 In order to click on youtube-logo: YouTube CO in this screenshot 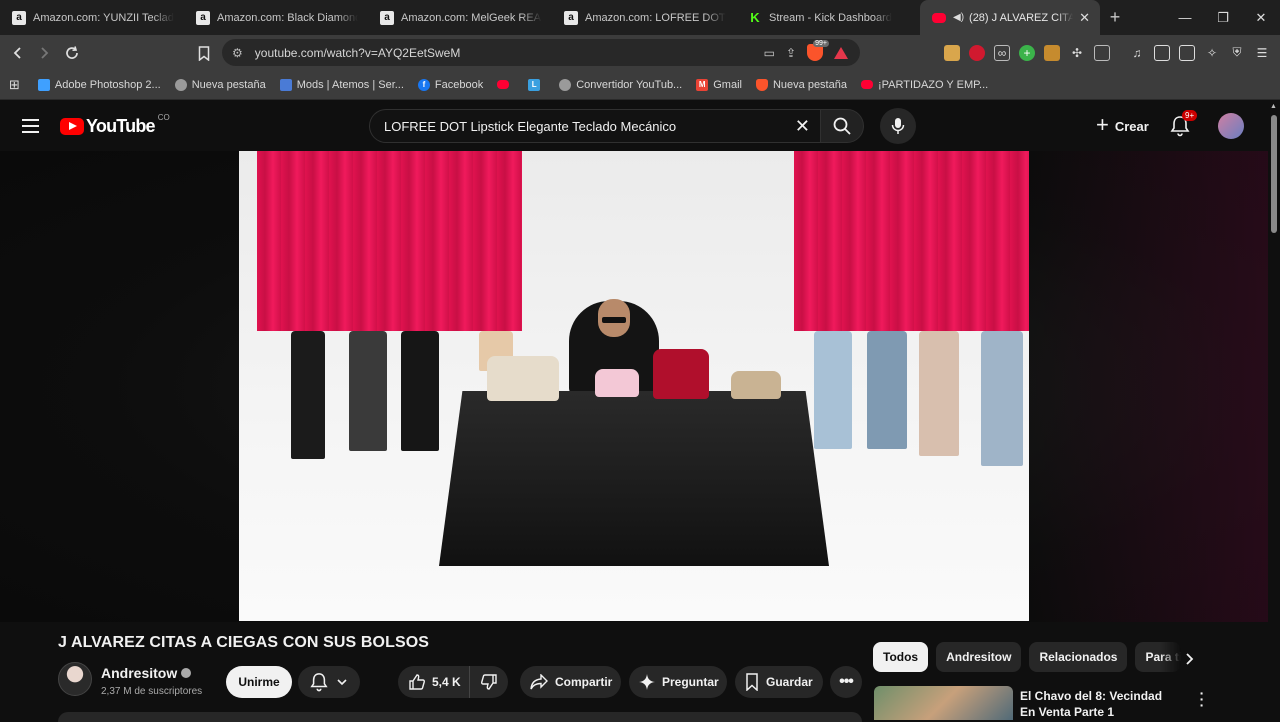, I will do `click(115, 125)`.